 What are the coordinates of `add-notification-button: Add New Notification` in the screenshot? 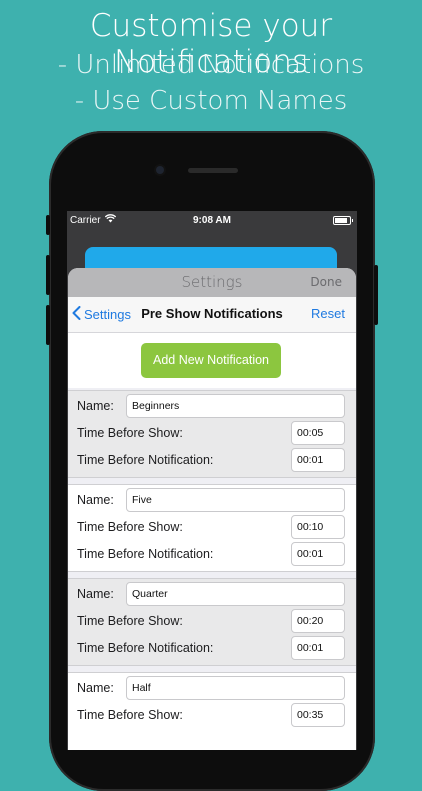 It's located at (211, 360).